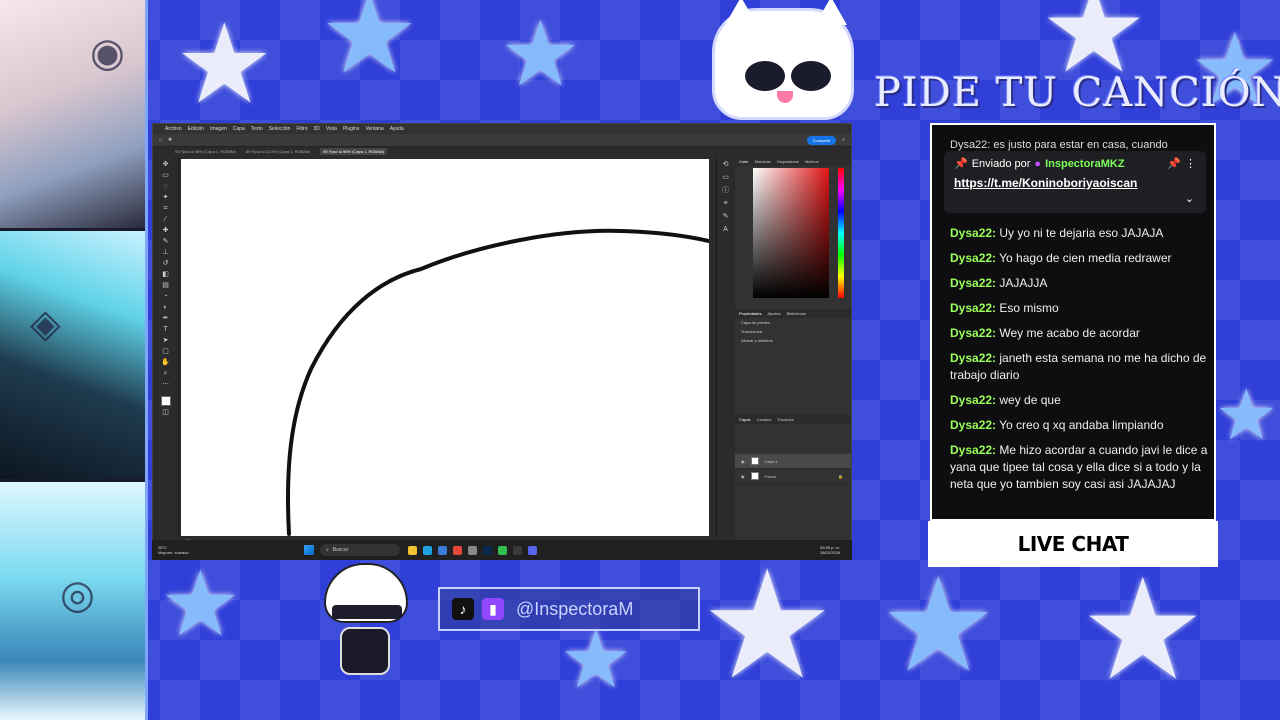 The height and width of the screenshot is (720, 1280). What do you see at coordinates (165, 275) in the screenshot?
I see `eraser-tool-icon: ◧` at bounding box center [165, 275].